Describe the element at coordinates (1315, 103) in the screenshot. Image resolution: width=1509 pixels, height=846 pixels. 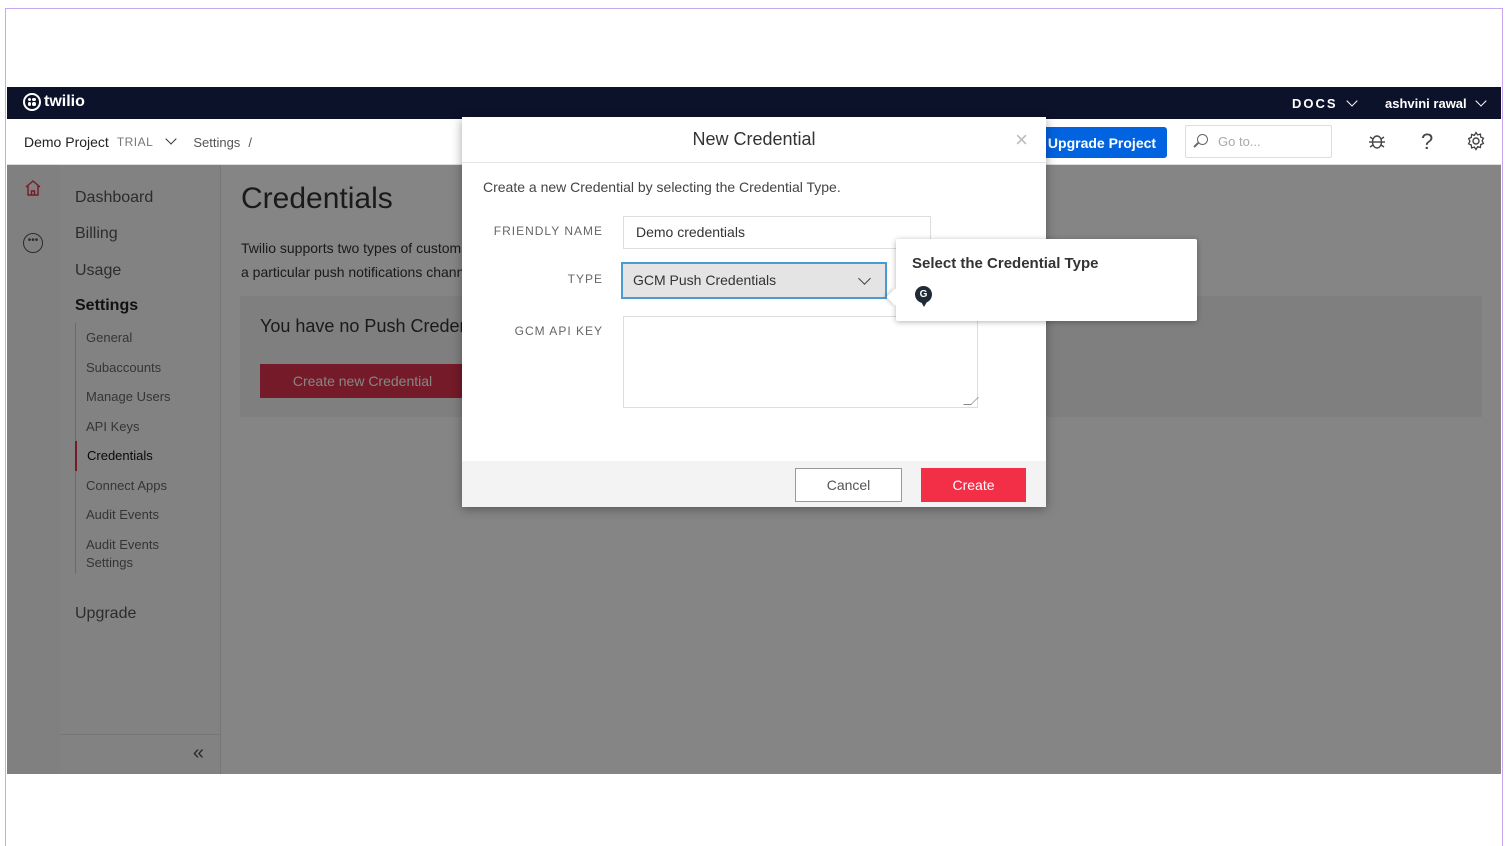
I see `docs-label: DOCS` at that location.